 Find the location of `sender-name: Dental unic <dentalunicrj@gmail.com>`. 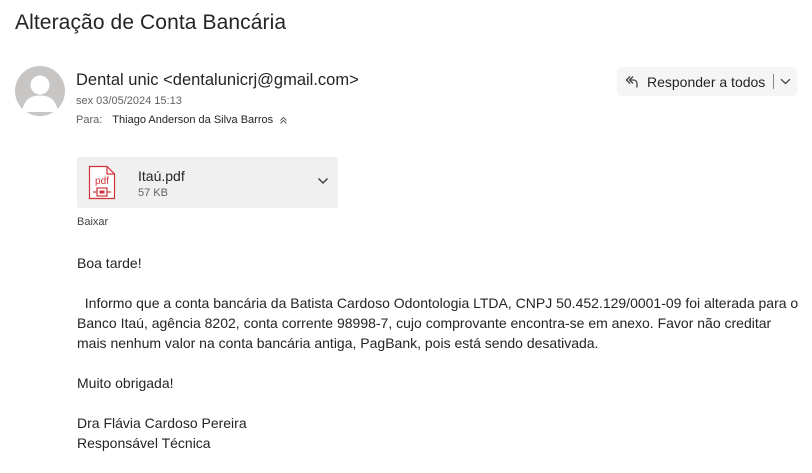

sender-name: Dental unic <dentalunicrj@gmail.com> is located at coordinates (217, 80).